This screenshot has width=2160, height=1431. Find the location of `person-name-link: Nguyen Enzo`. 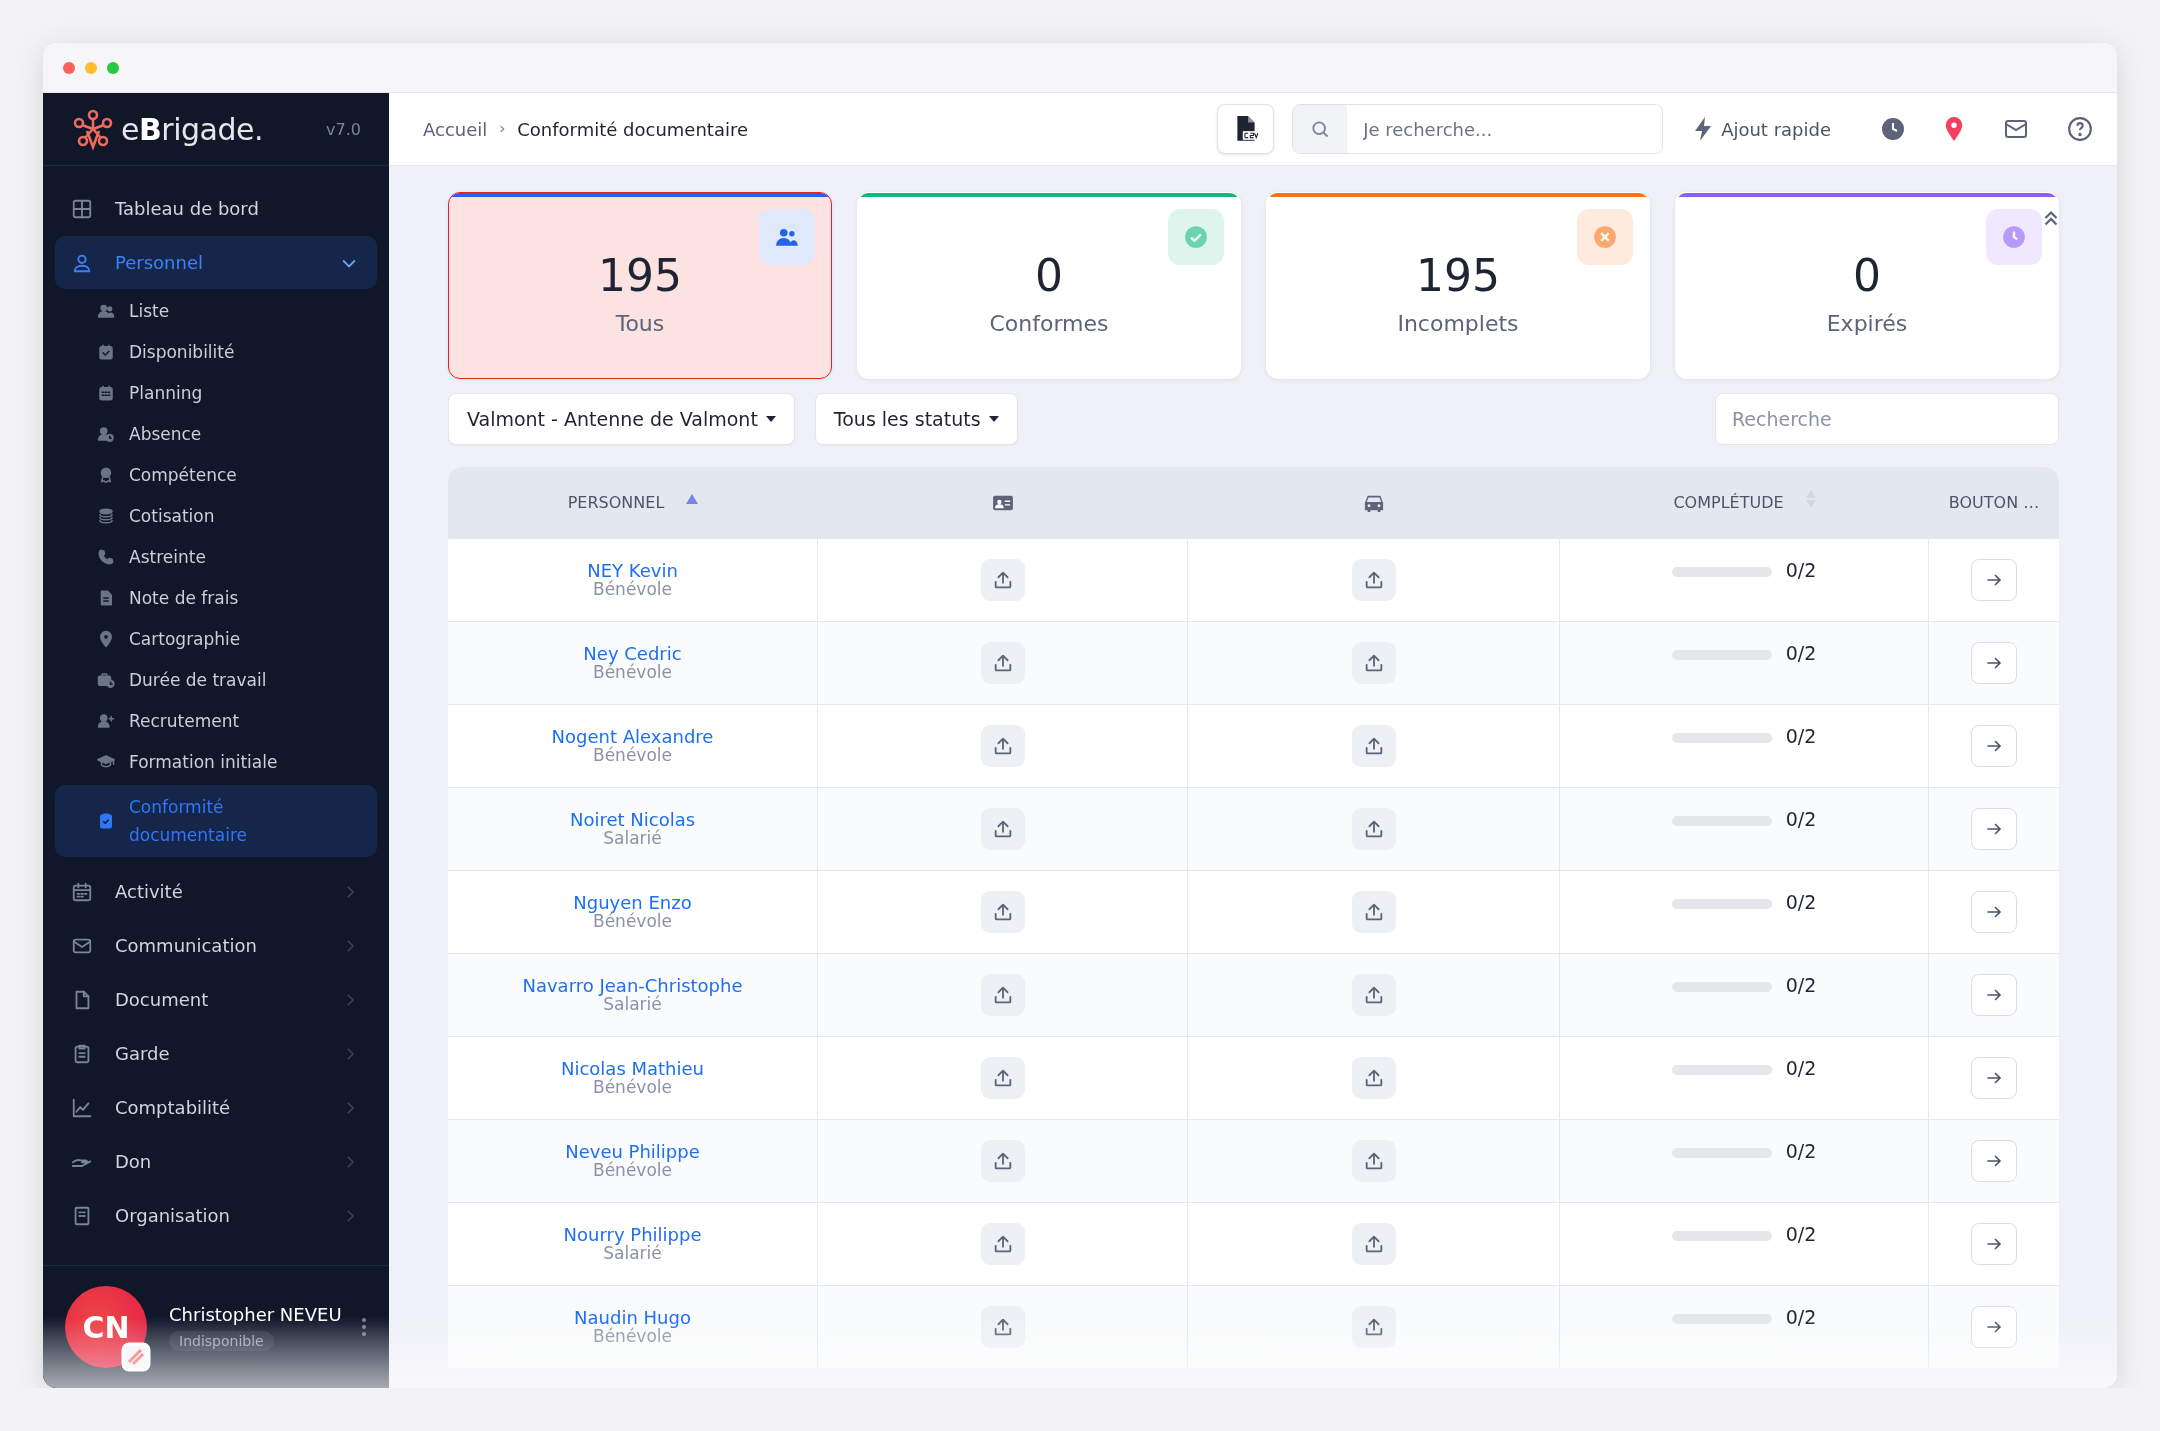

person-name-link: Nguyen Enzo is located at coordinates (632, 903).